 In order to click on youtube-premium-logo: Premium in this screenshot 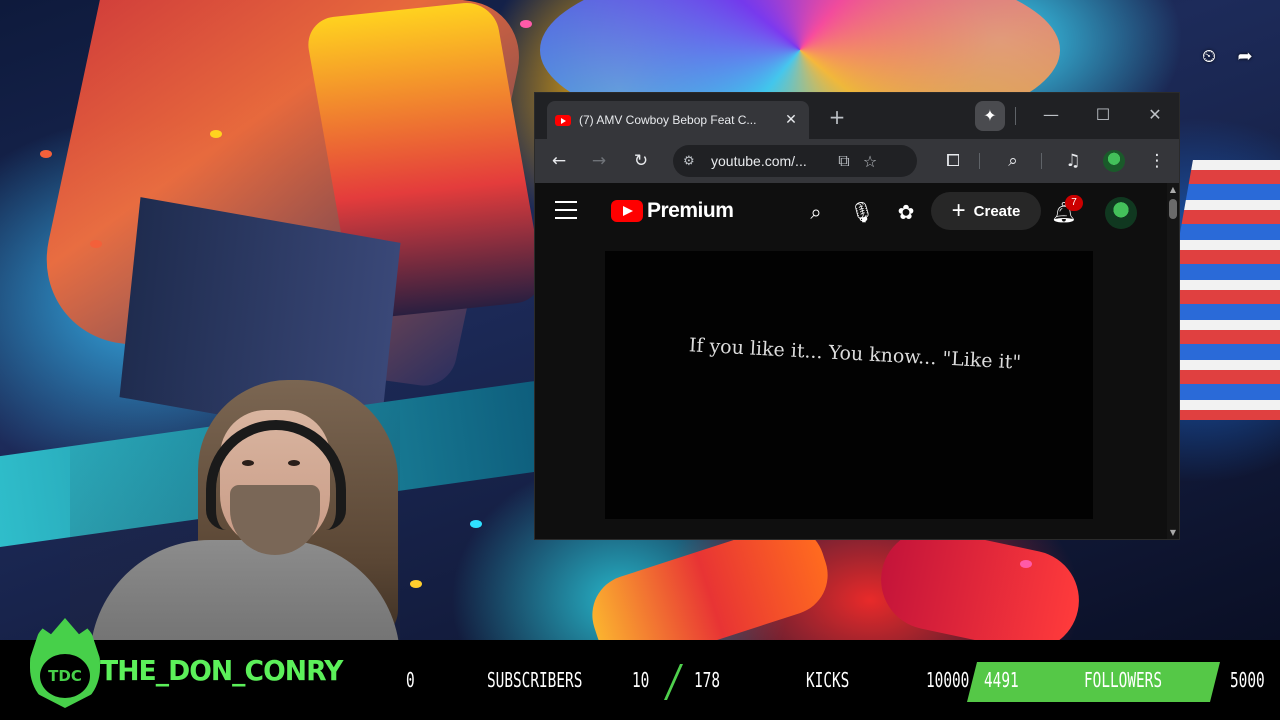, I will do `click(672, 211)`.